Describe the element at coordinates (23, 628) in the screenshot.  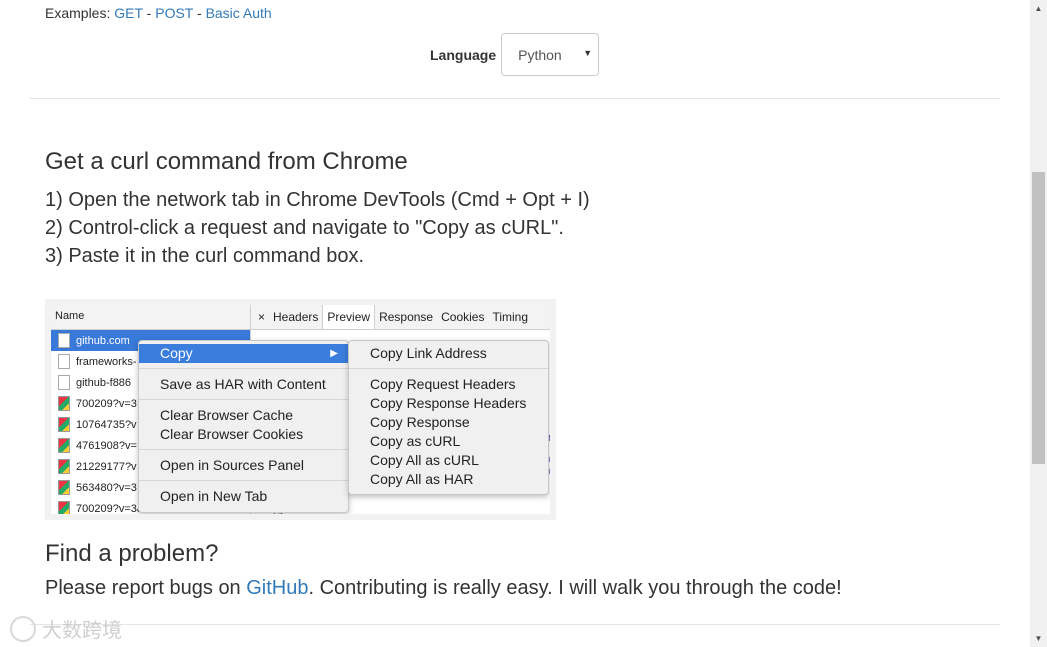
I see `watermark-logo-icon` at that location.